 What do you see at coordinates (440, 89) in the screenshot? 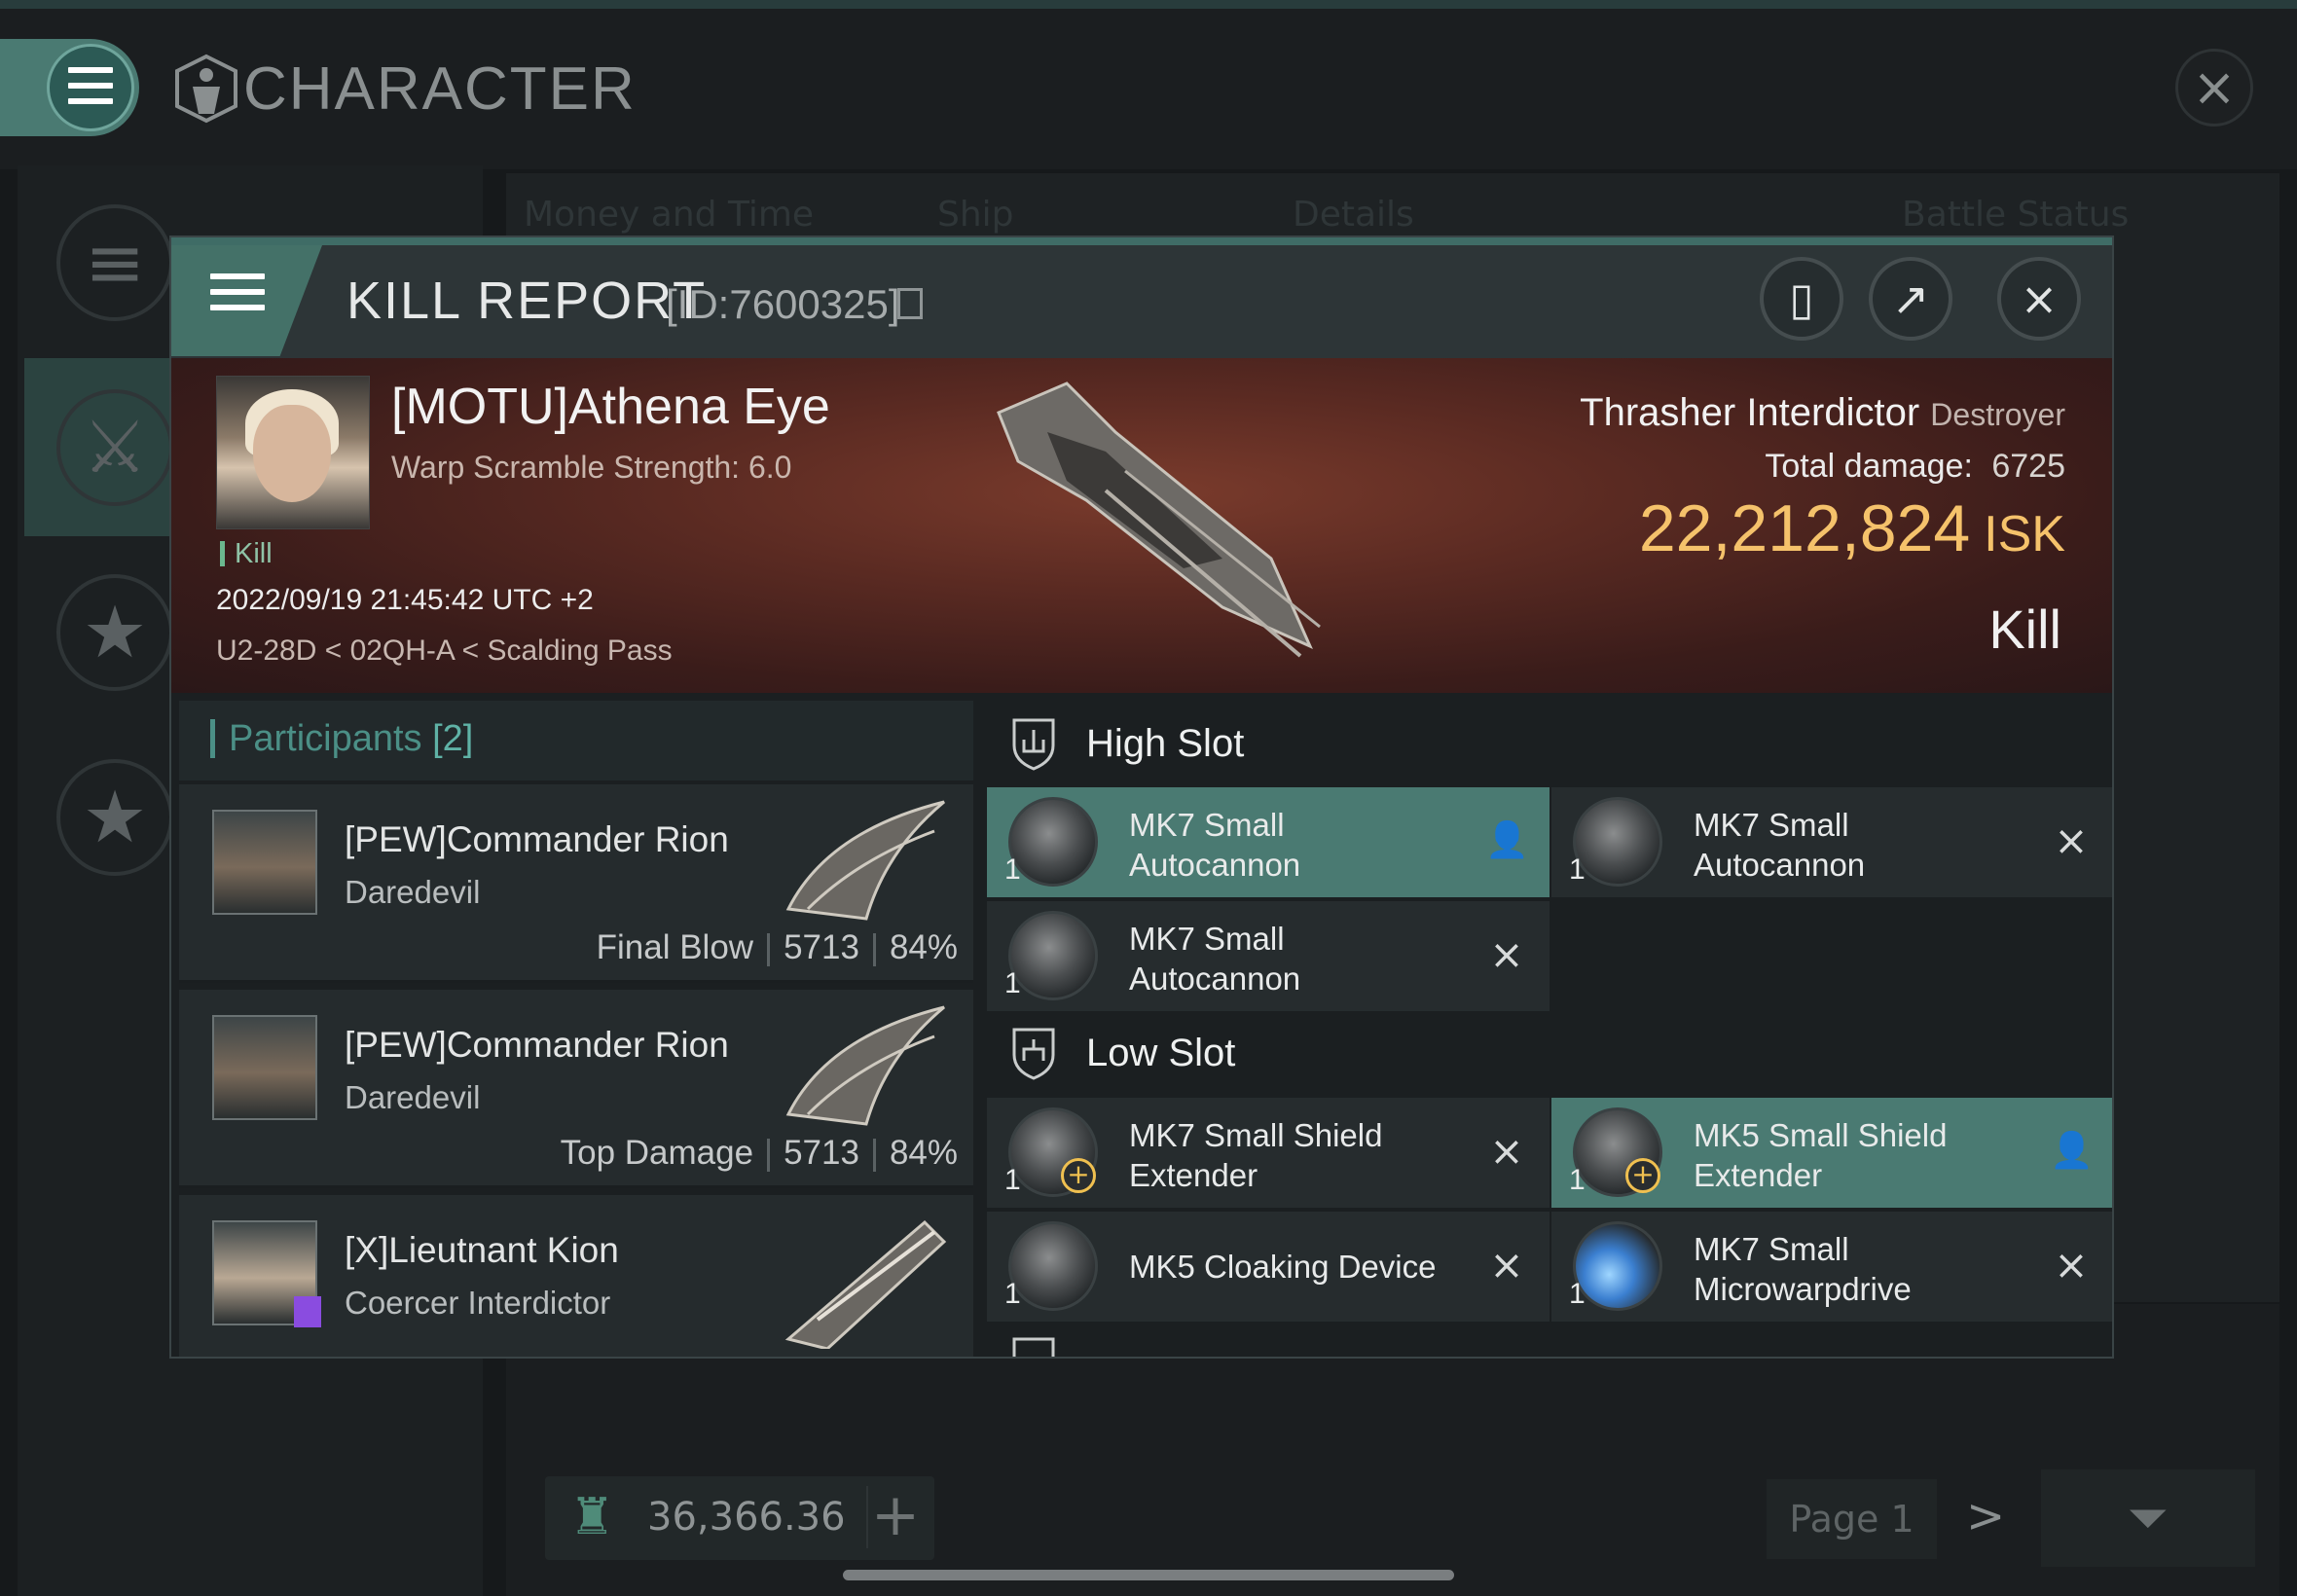
I see `window-title: CHARACTER` at bounding box center [440, 89].